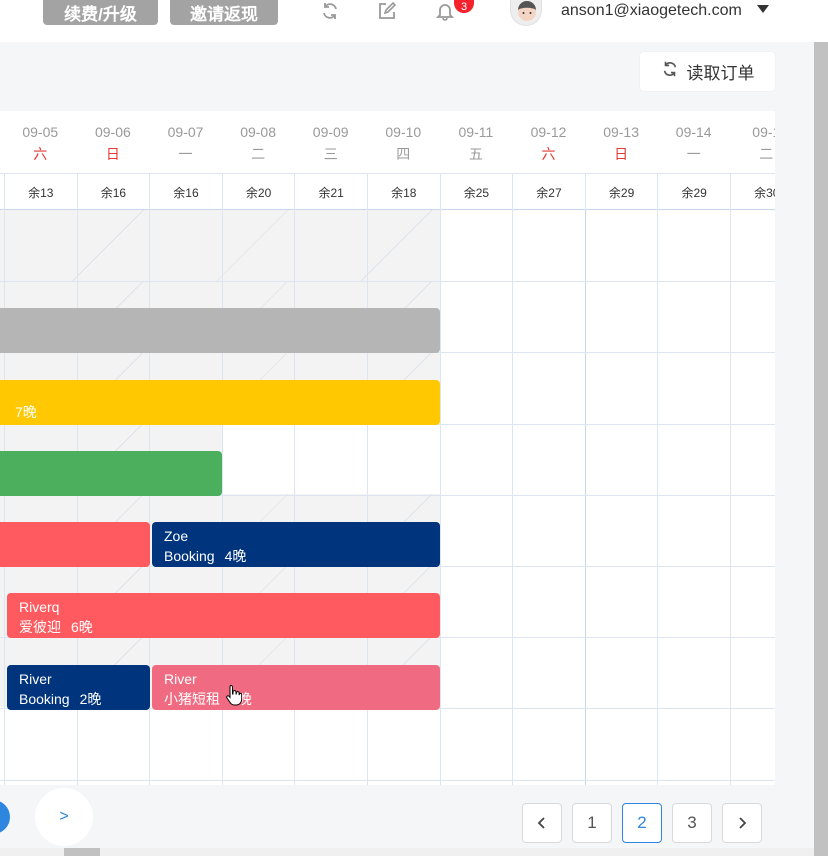 The width and height of the screenshot is (828, 856). Describe the element at coordinates (100, 12) in the screenshot. I see `renew-upgrade-button: 续费/升级` at that location.